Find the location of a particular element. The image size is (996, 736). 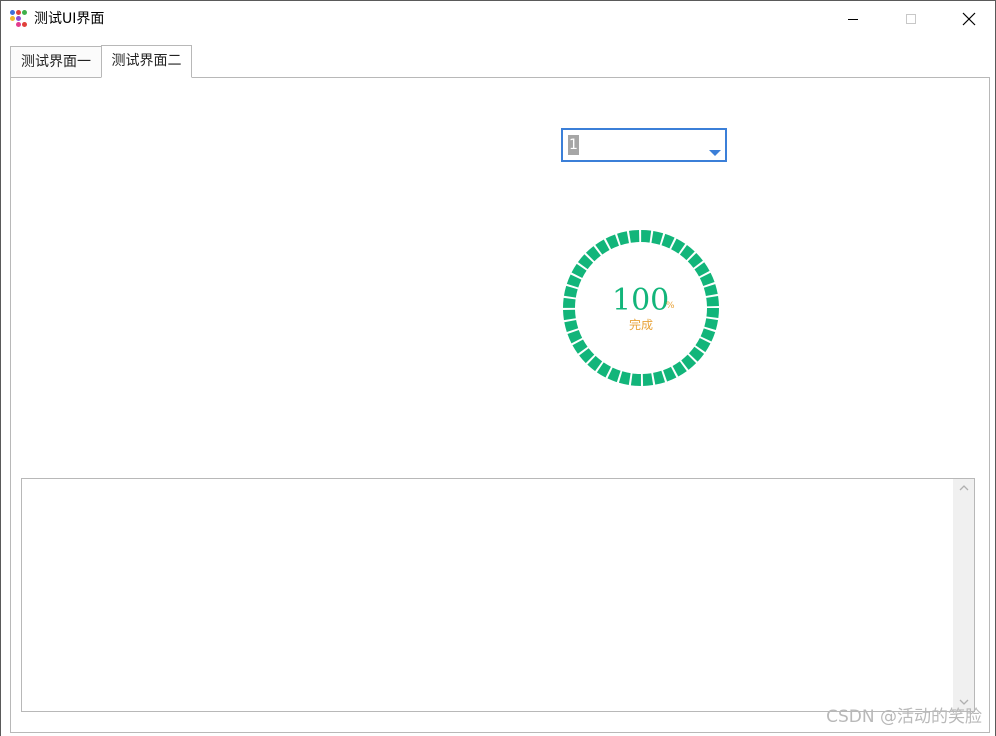

close-button is located at coordinates (968, 19).